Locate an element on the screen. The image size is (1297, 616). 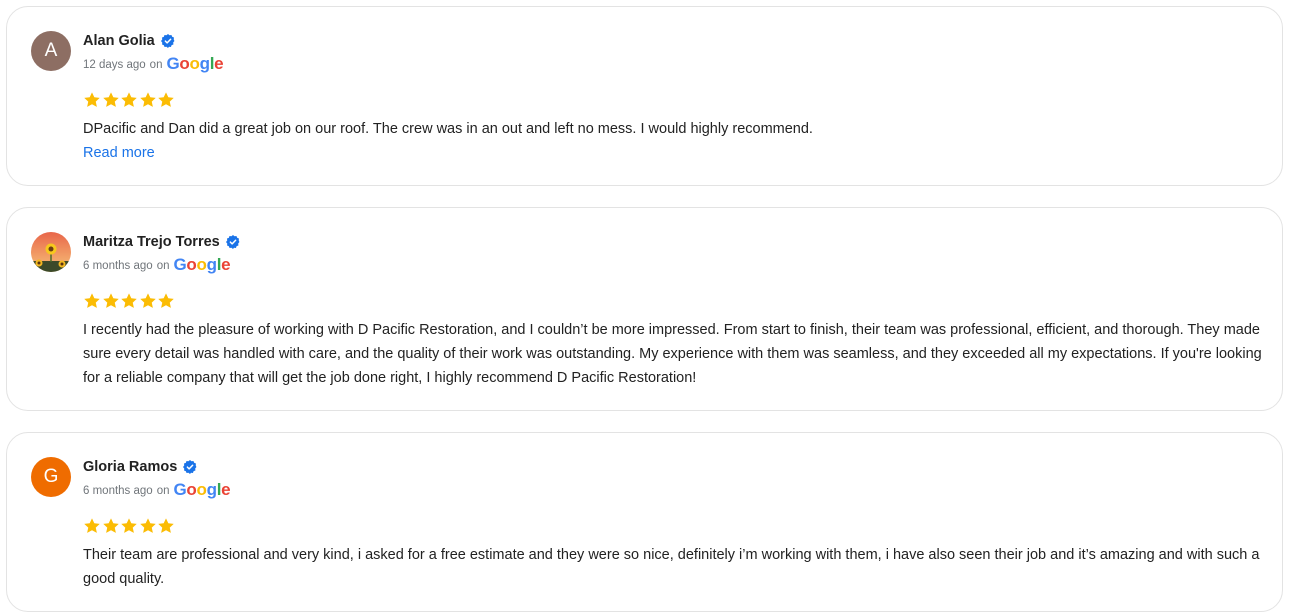
avatar is located at coordinates (51, 252).